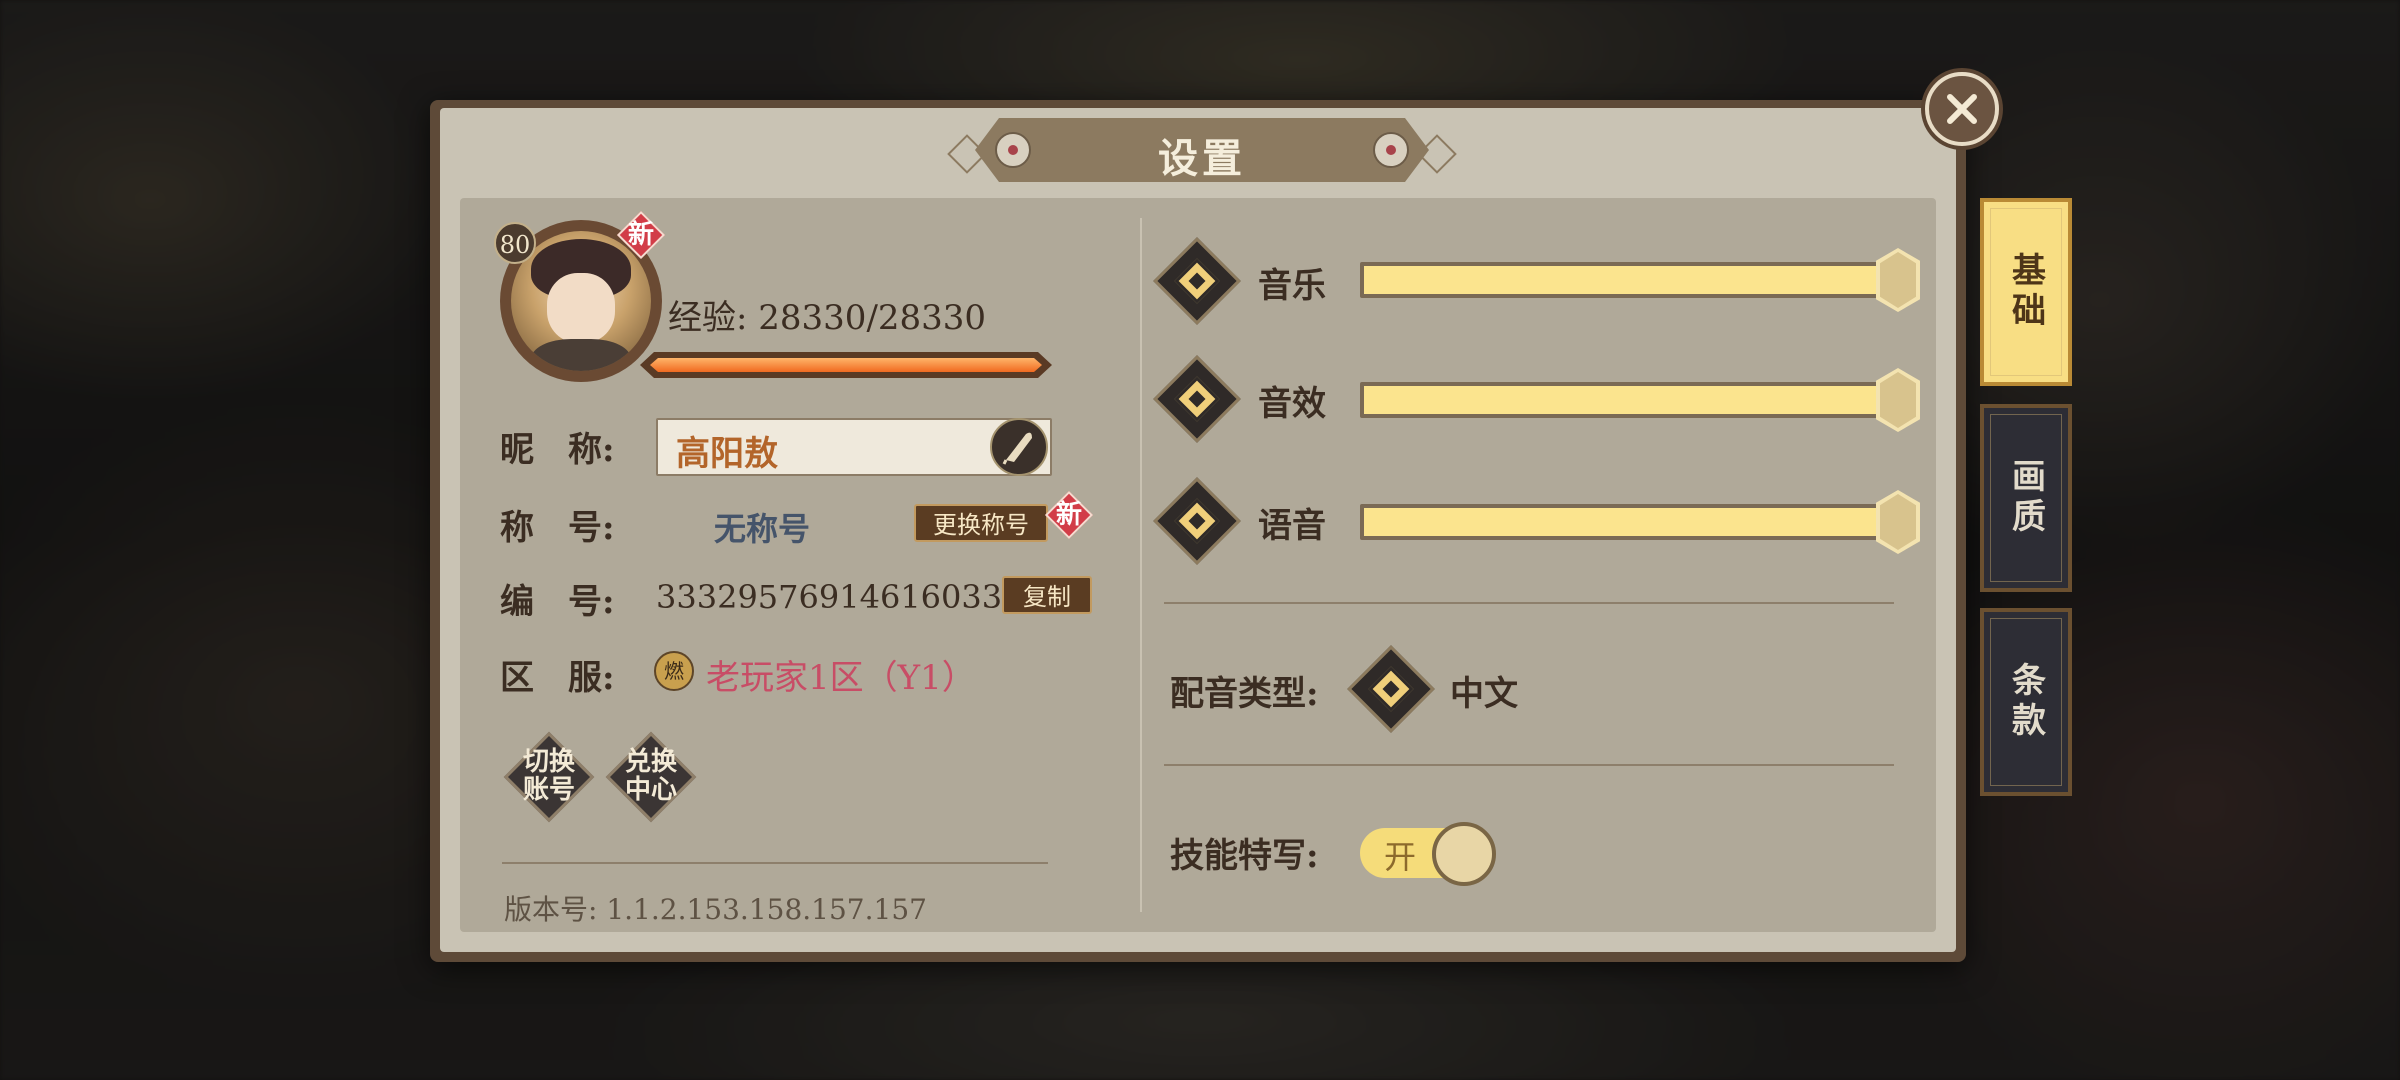 Image resolution: width=2400 pixels, height=1080 pixels. I want to click on tab-terms: 条款, so click(2026, 702).